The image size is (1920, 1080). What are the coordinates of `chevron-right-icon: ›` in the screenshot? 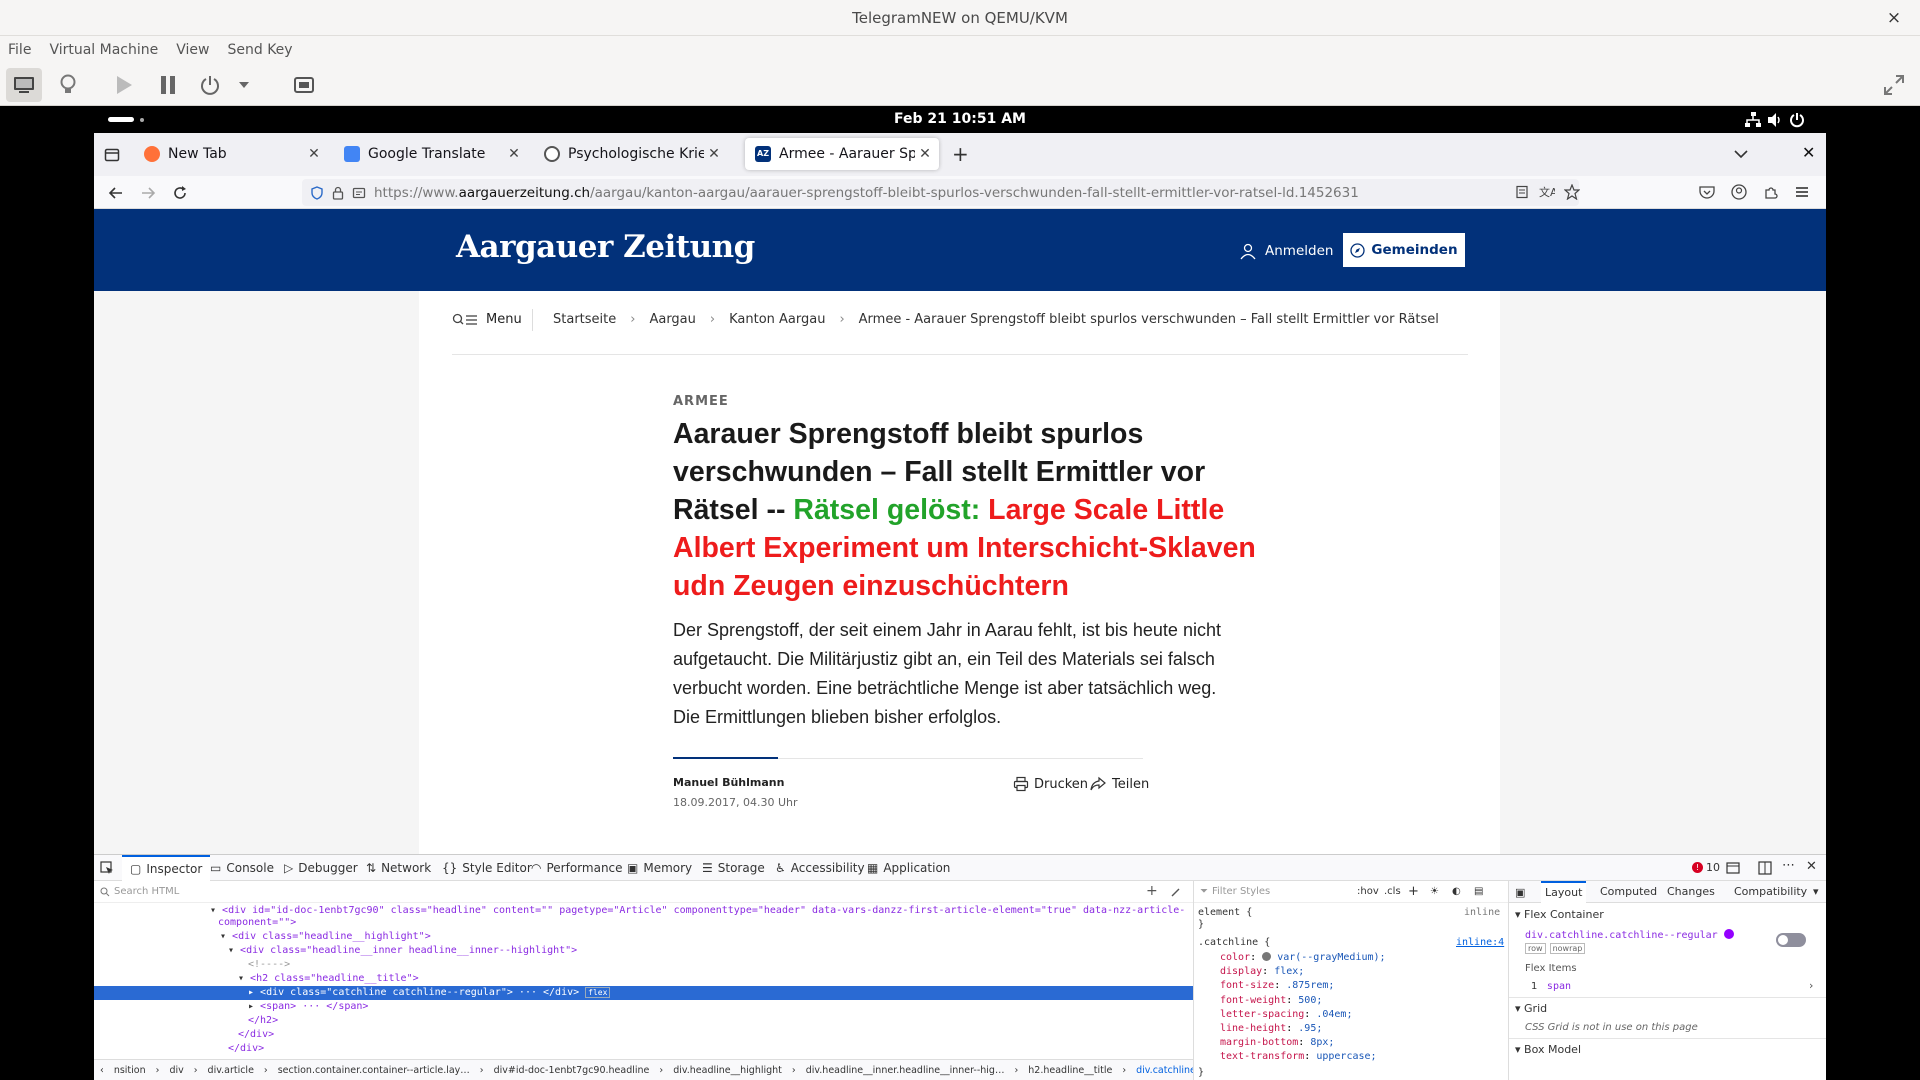 It's located at (1811, 985).